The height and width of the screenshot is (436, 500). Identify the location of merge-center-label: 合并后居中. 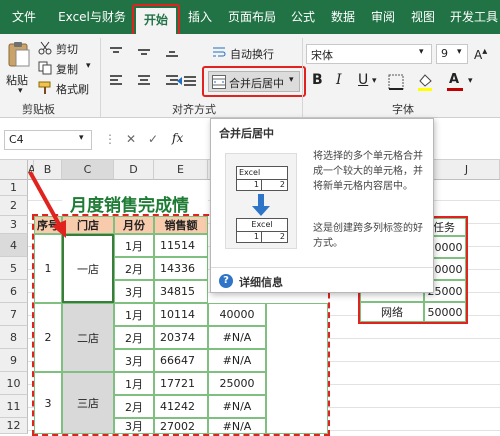
(256, 83).